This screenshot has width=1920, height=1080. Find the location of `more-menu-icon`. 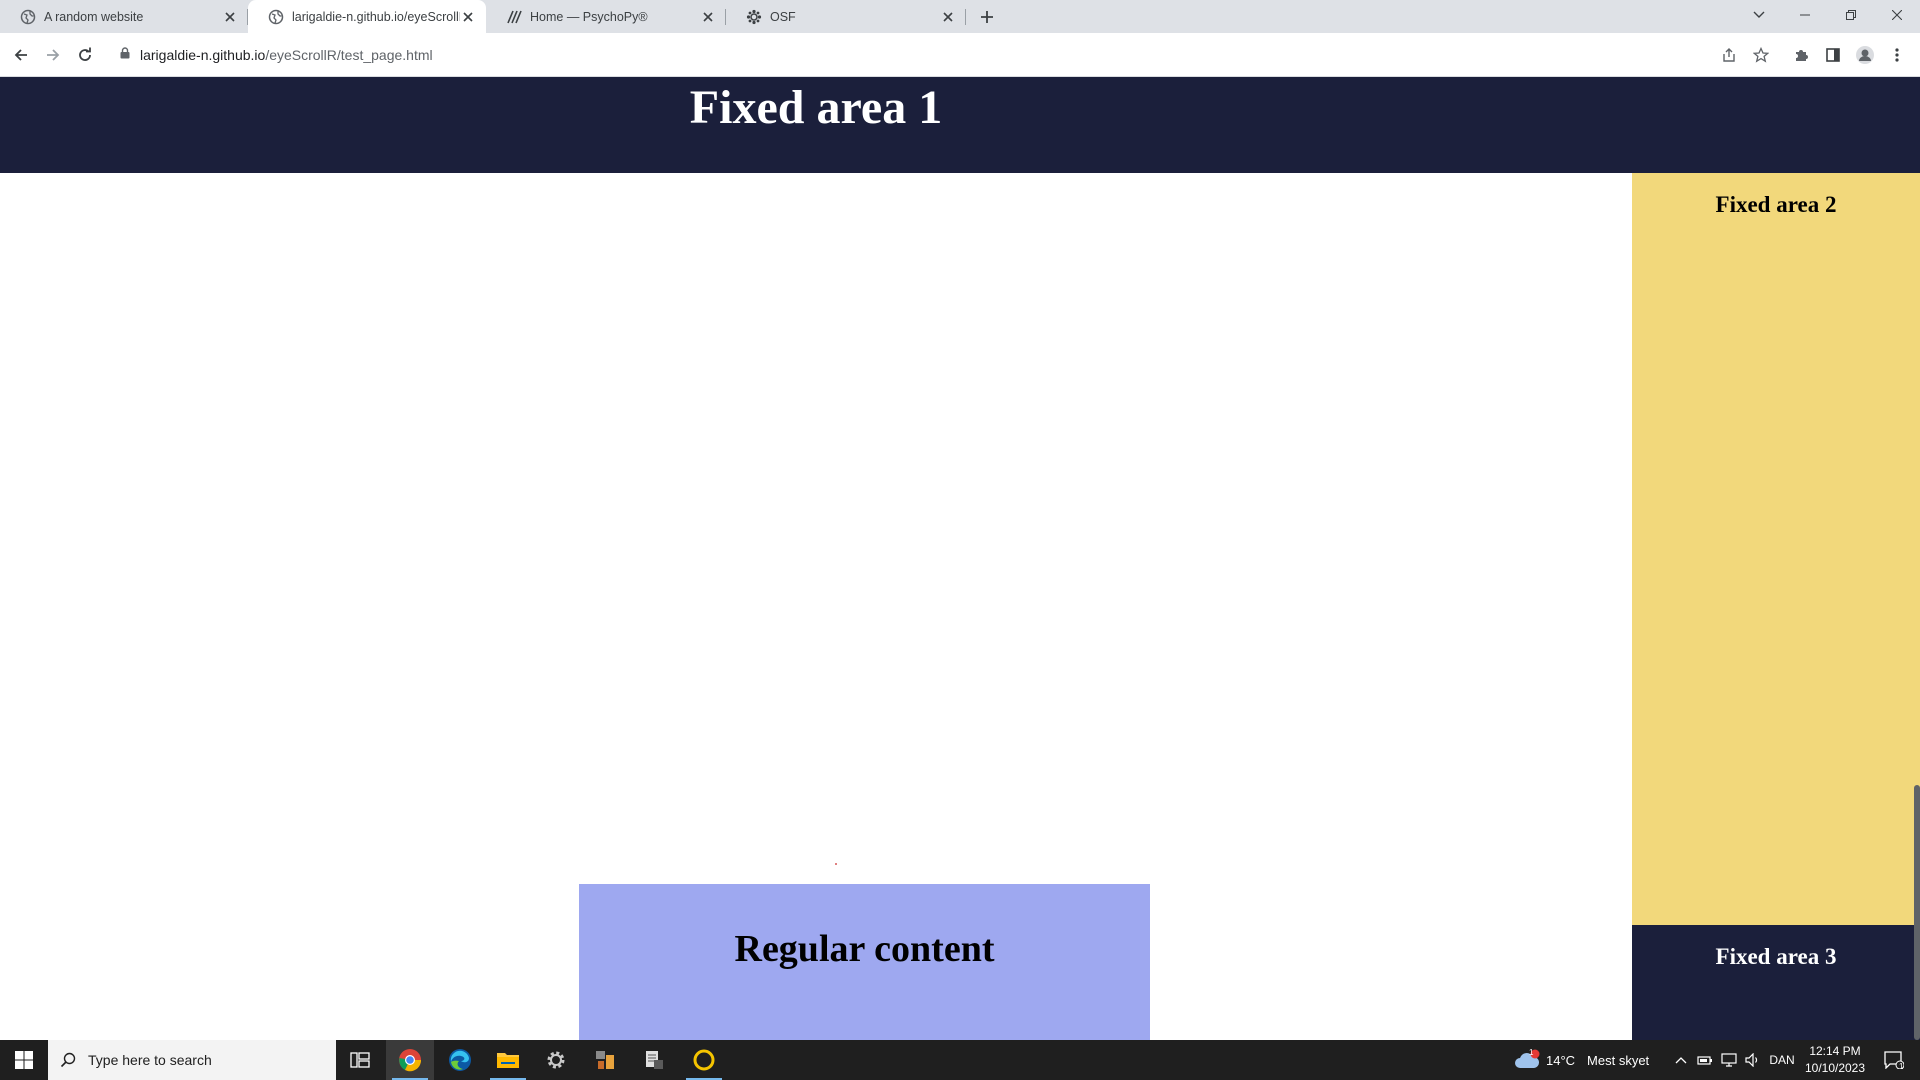

more-menu-icon is located at coordinates (1897, 55).